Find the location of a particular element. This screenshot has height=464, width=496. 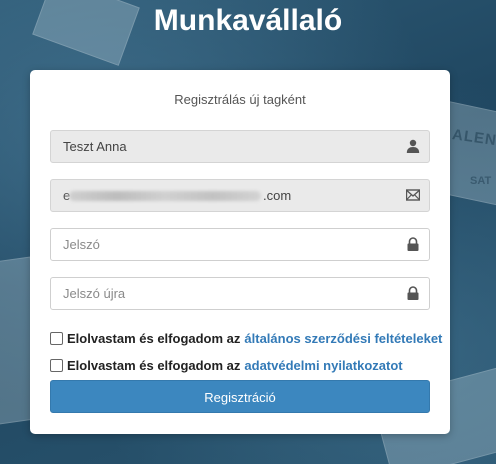

name-field is located at coordinates (240, 146).